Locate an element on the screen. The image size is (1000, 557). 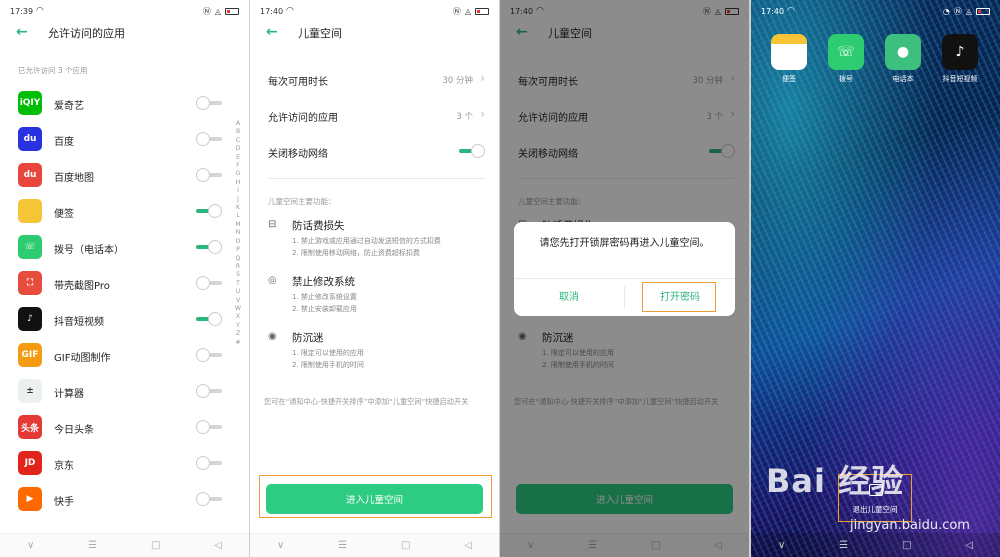
app-row: ☏ 拨号（电话本） is located at coordinates (123, 247).